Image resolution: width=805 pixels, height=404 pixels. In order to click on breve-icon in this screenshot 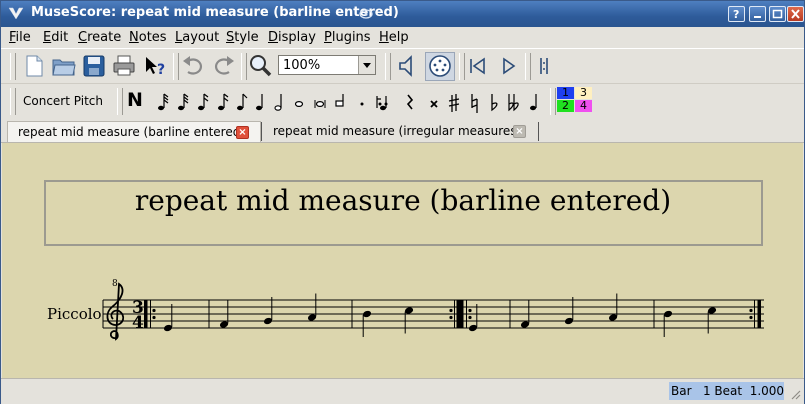, I will do `click(320, 104)`.